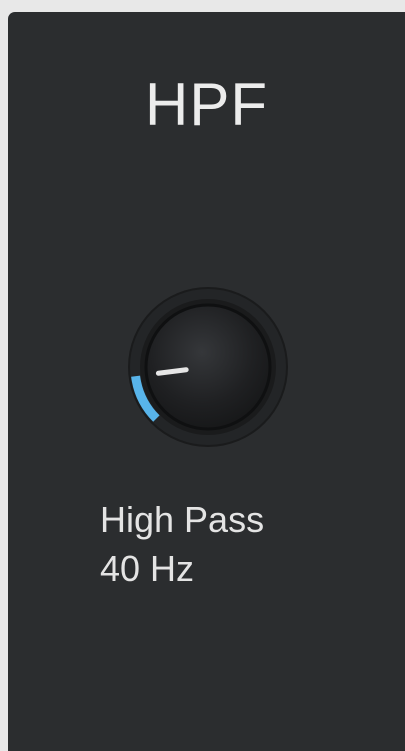 This screenshot has width=405, height=751. Describe the element at coordinates (208, 367) in the screenshot. I see `knob-cap` at that location.